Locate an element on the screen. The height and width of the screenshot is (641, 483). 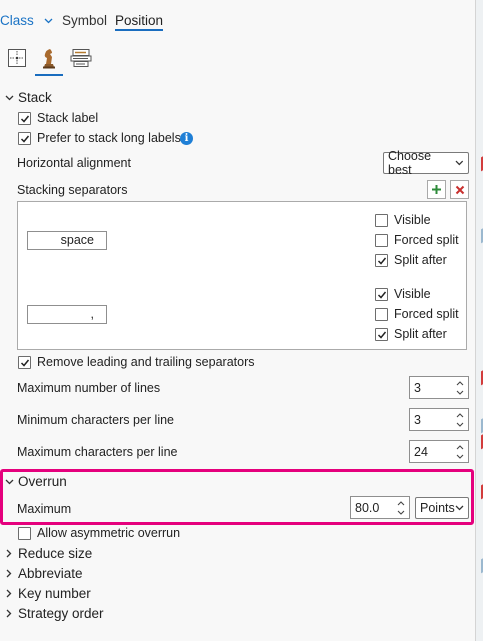
max-lines-value: 3 is located at coordinates (417, 388).